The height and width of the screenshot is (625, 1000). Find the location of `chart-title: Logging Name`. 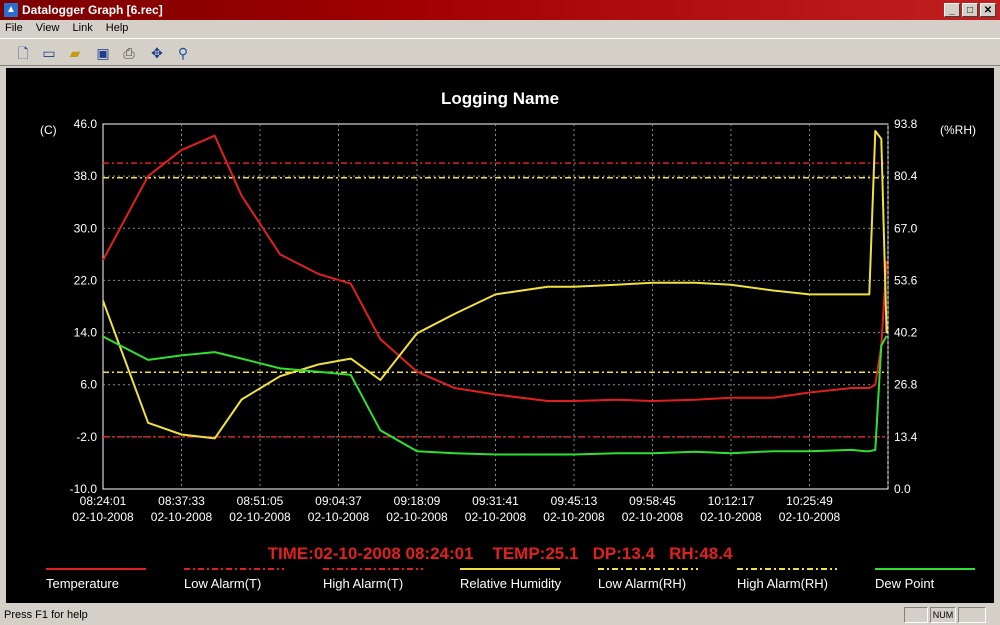

chart-title: Logging Name is located at coordinates (500, 98).